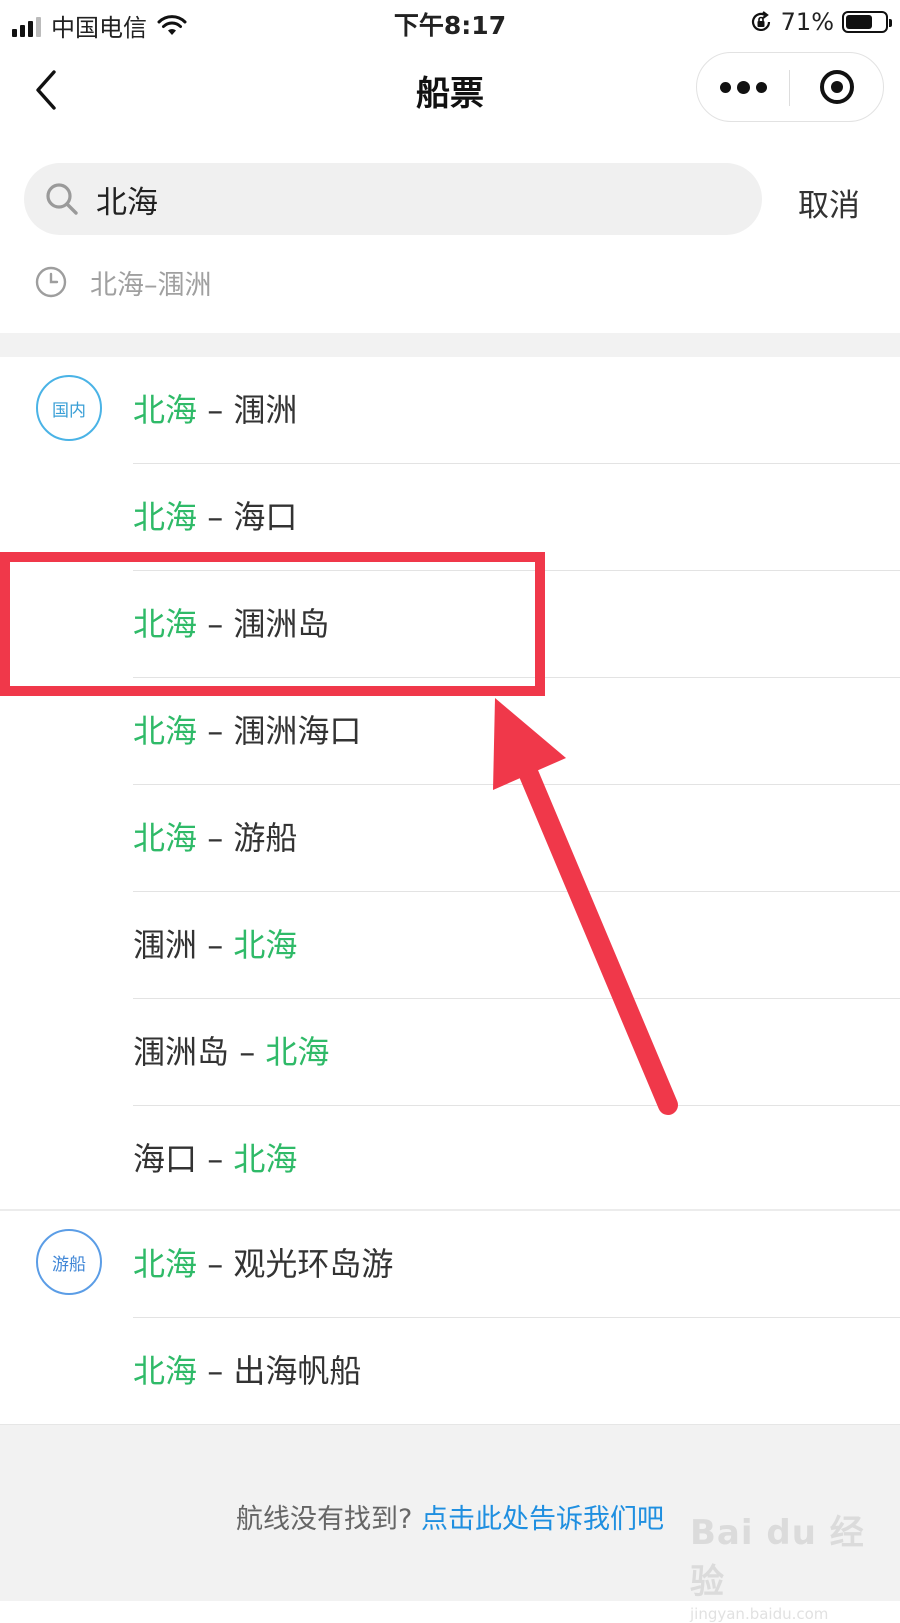 Image resolution: width=900 pixels, height=1623 pixels. What do you see at coordinates (51, 282) in the screenshot?
I see `clock-icon` at bounding box center [51, 282].